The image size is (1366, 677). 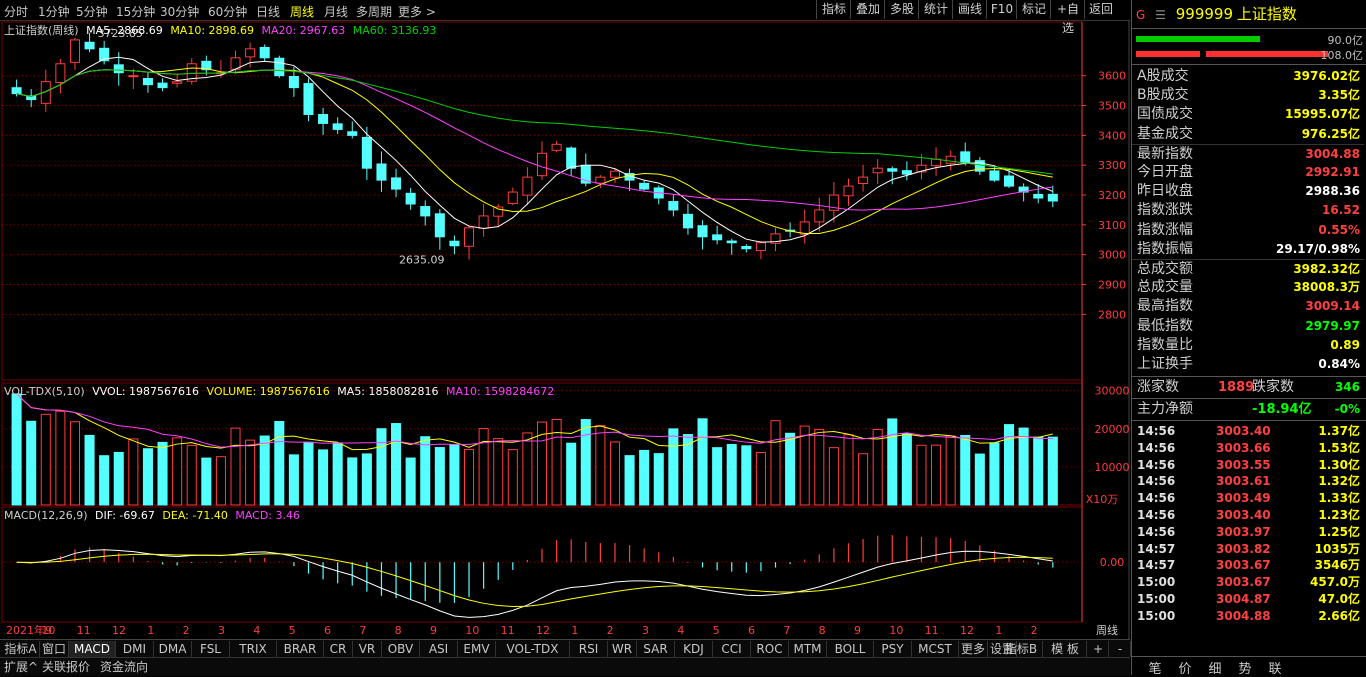 What do you see at coordinates (253, 649) in the screenshot?
I see `indicator-tab-6: TRIX` at bounding box center [253, 649].